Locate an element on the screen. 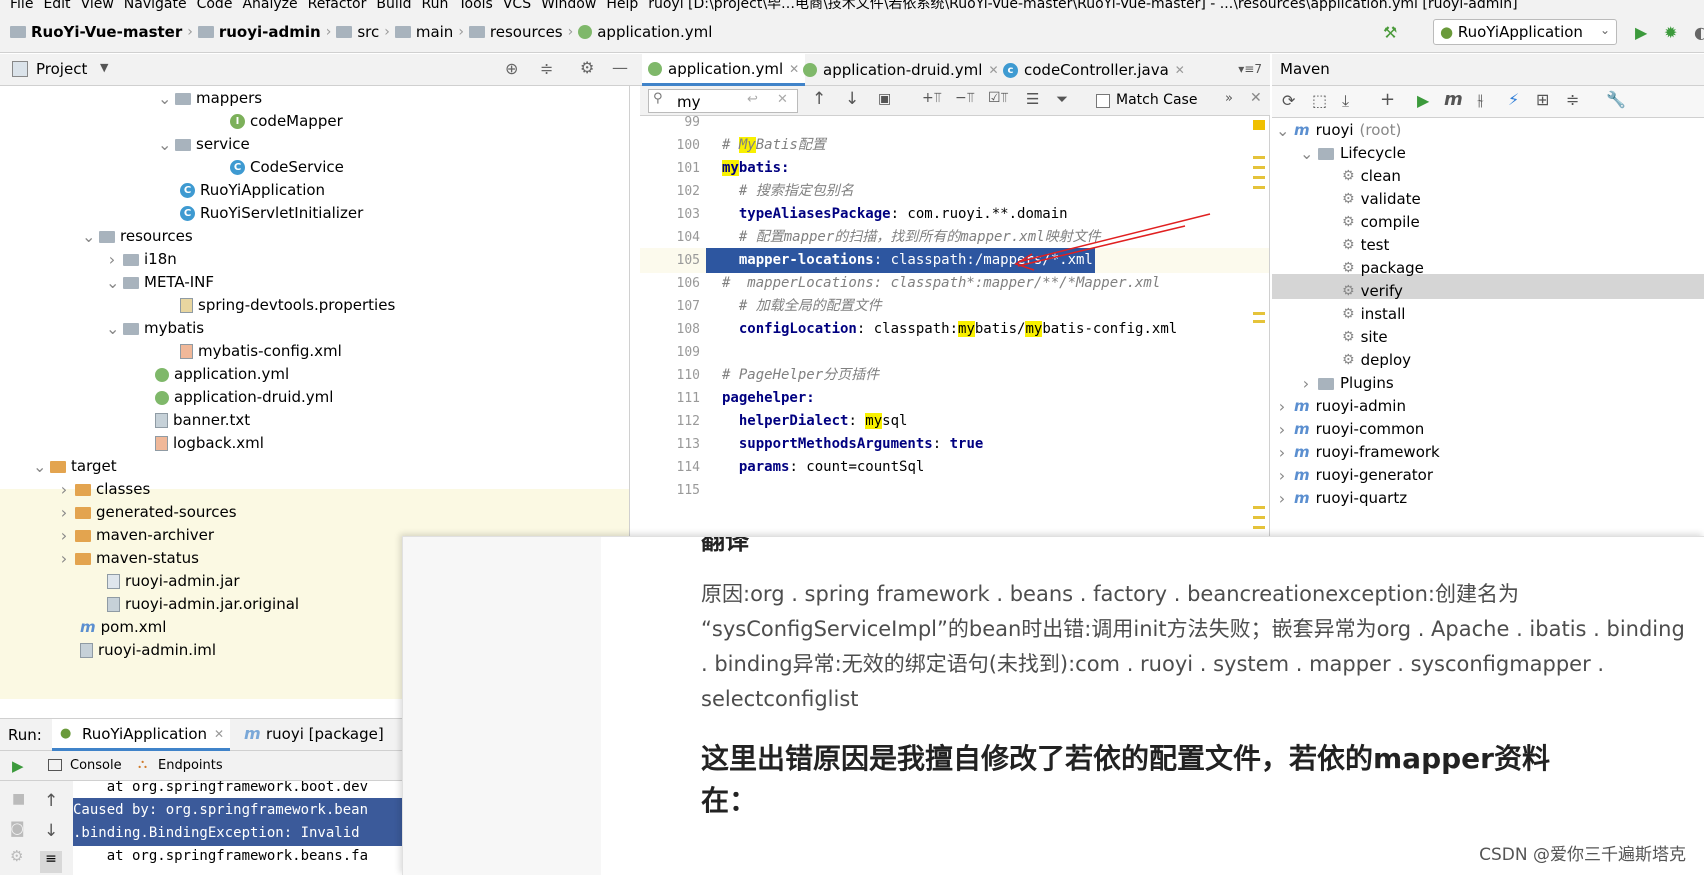 The image size is (1704, 875). tree-item: C RuoYiServletInitializer is located at coordinates (271, 213).